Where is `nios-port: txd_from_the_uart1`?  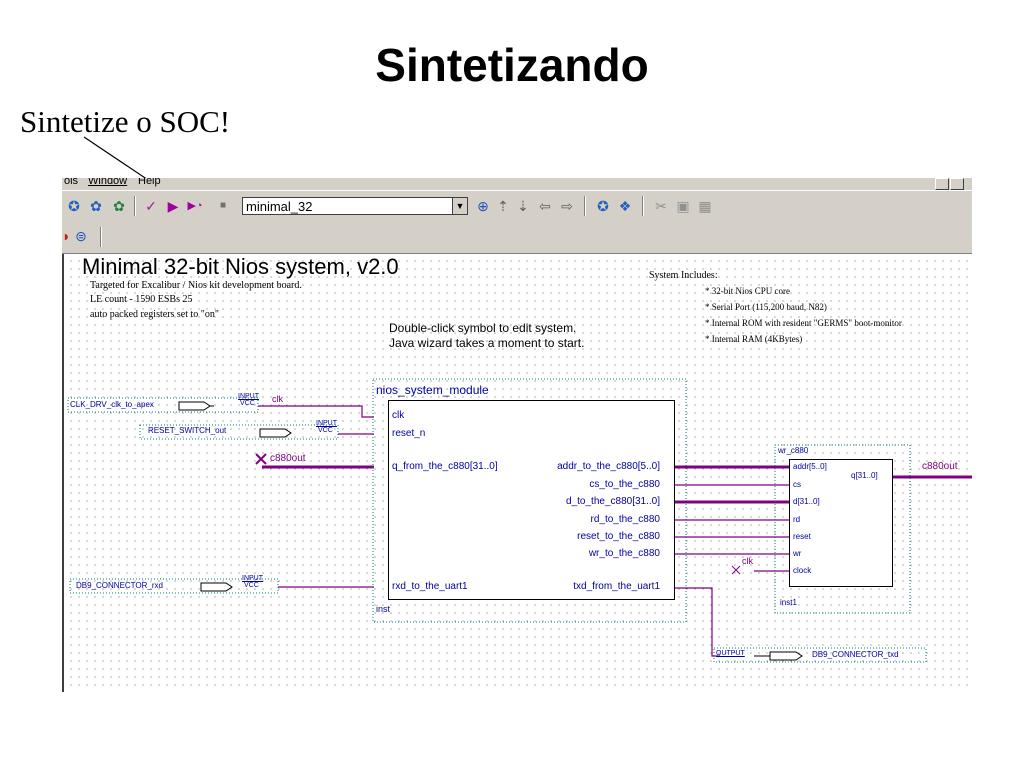 nios-port: txd_from_the_uart1 is located at coordinates (616, 586).